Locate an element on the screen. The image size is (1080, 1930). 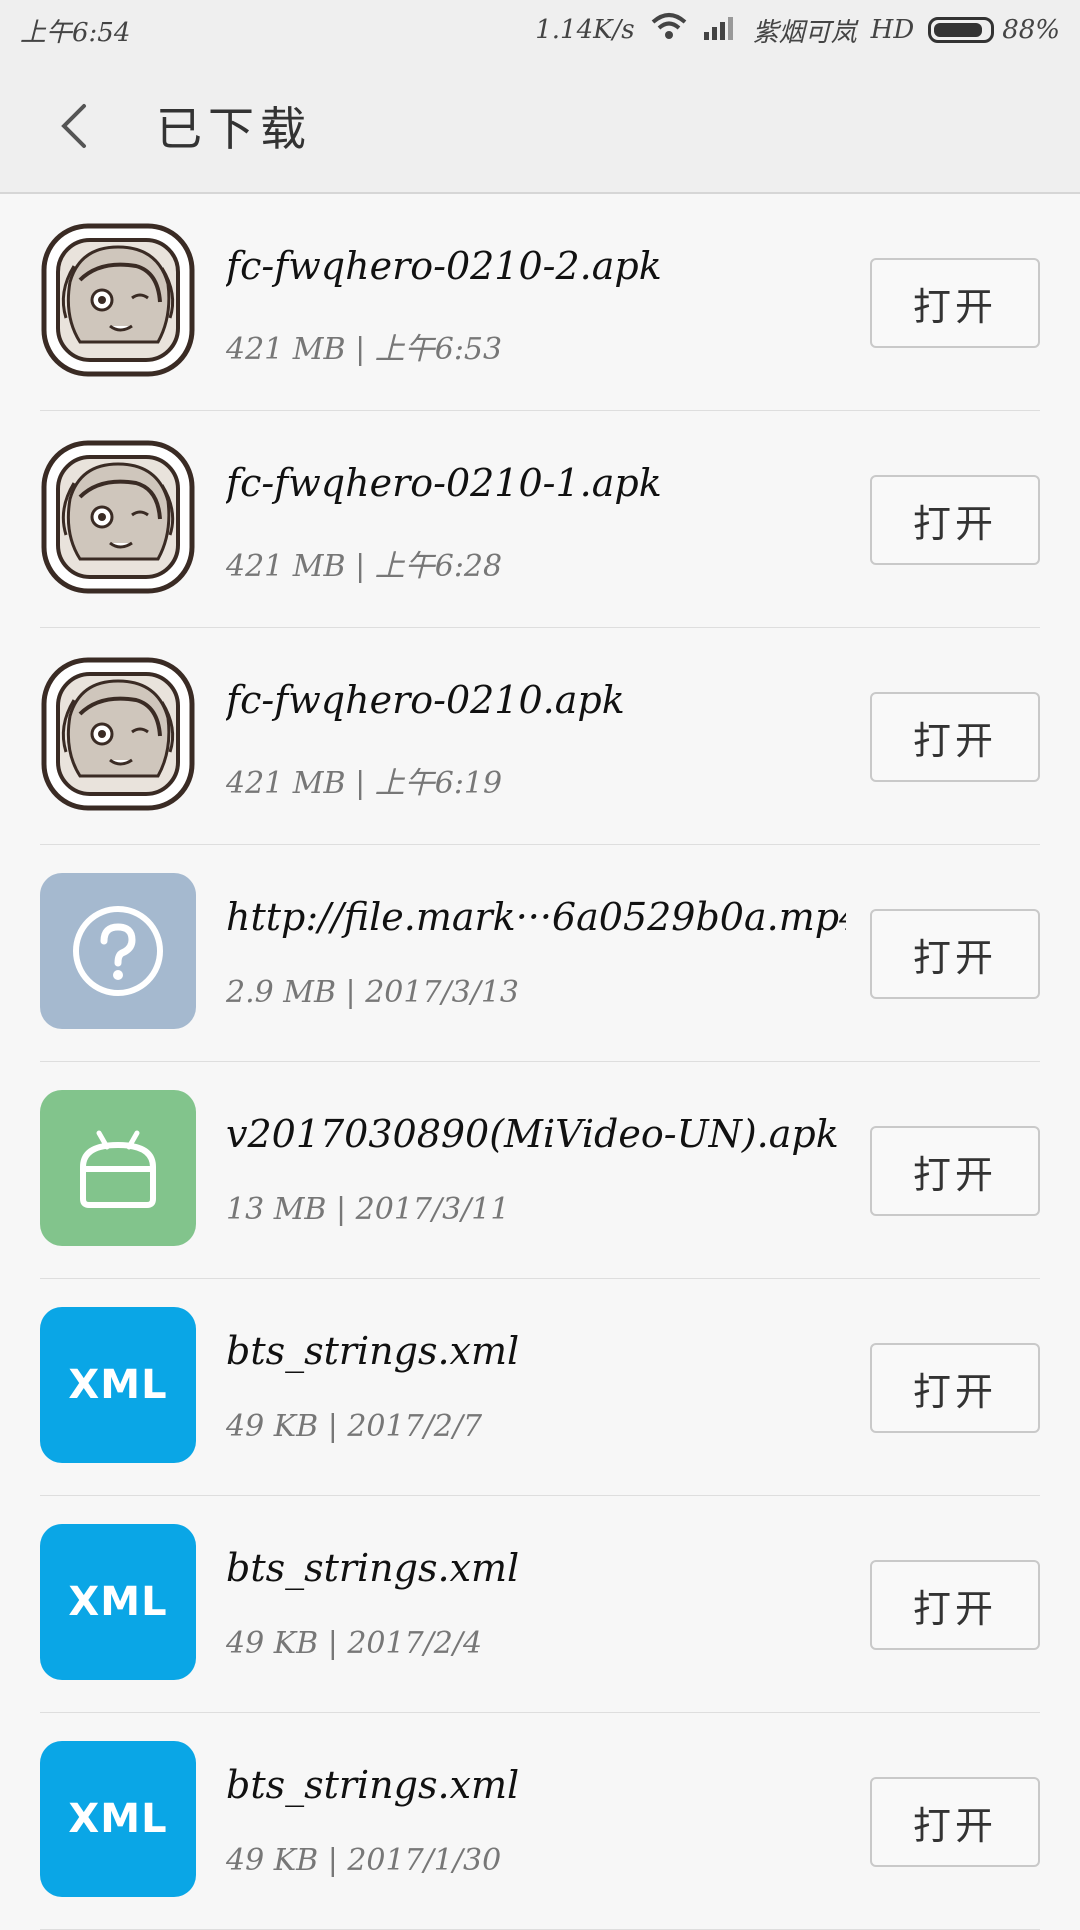
file-meta: 421 MB | 上午6:28 is located at coordinates (364, 566).